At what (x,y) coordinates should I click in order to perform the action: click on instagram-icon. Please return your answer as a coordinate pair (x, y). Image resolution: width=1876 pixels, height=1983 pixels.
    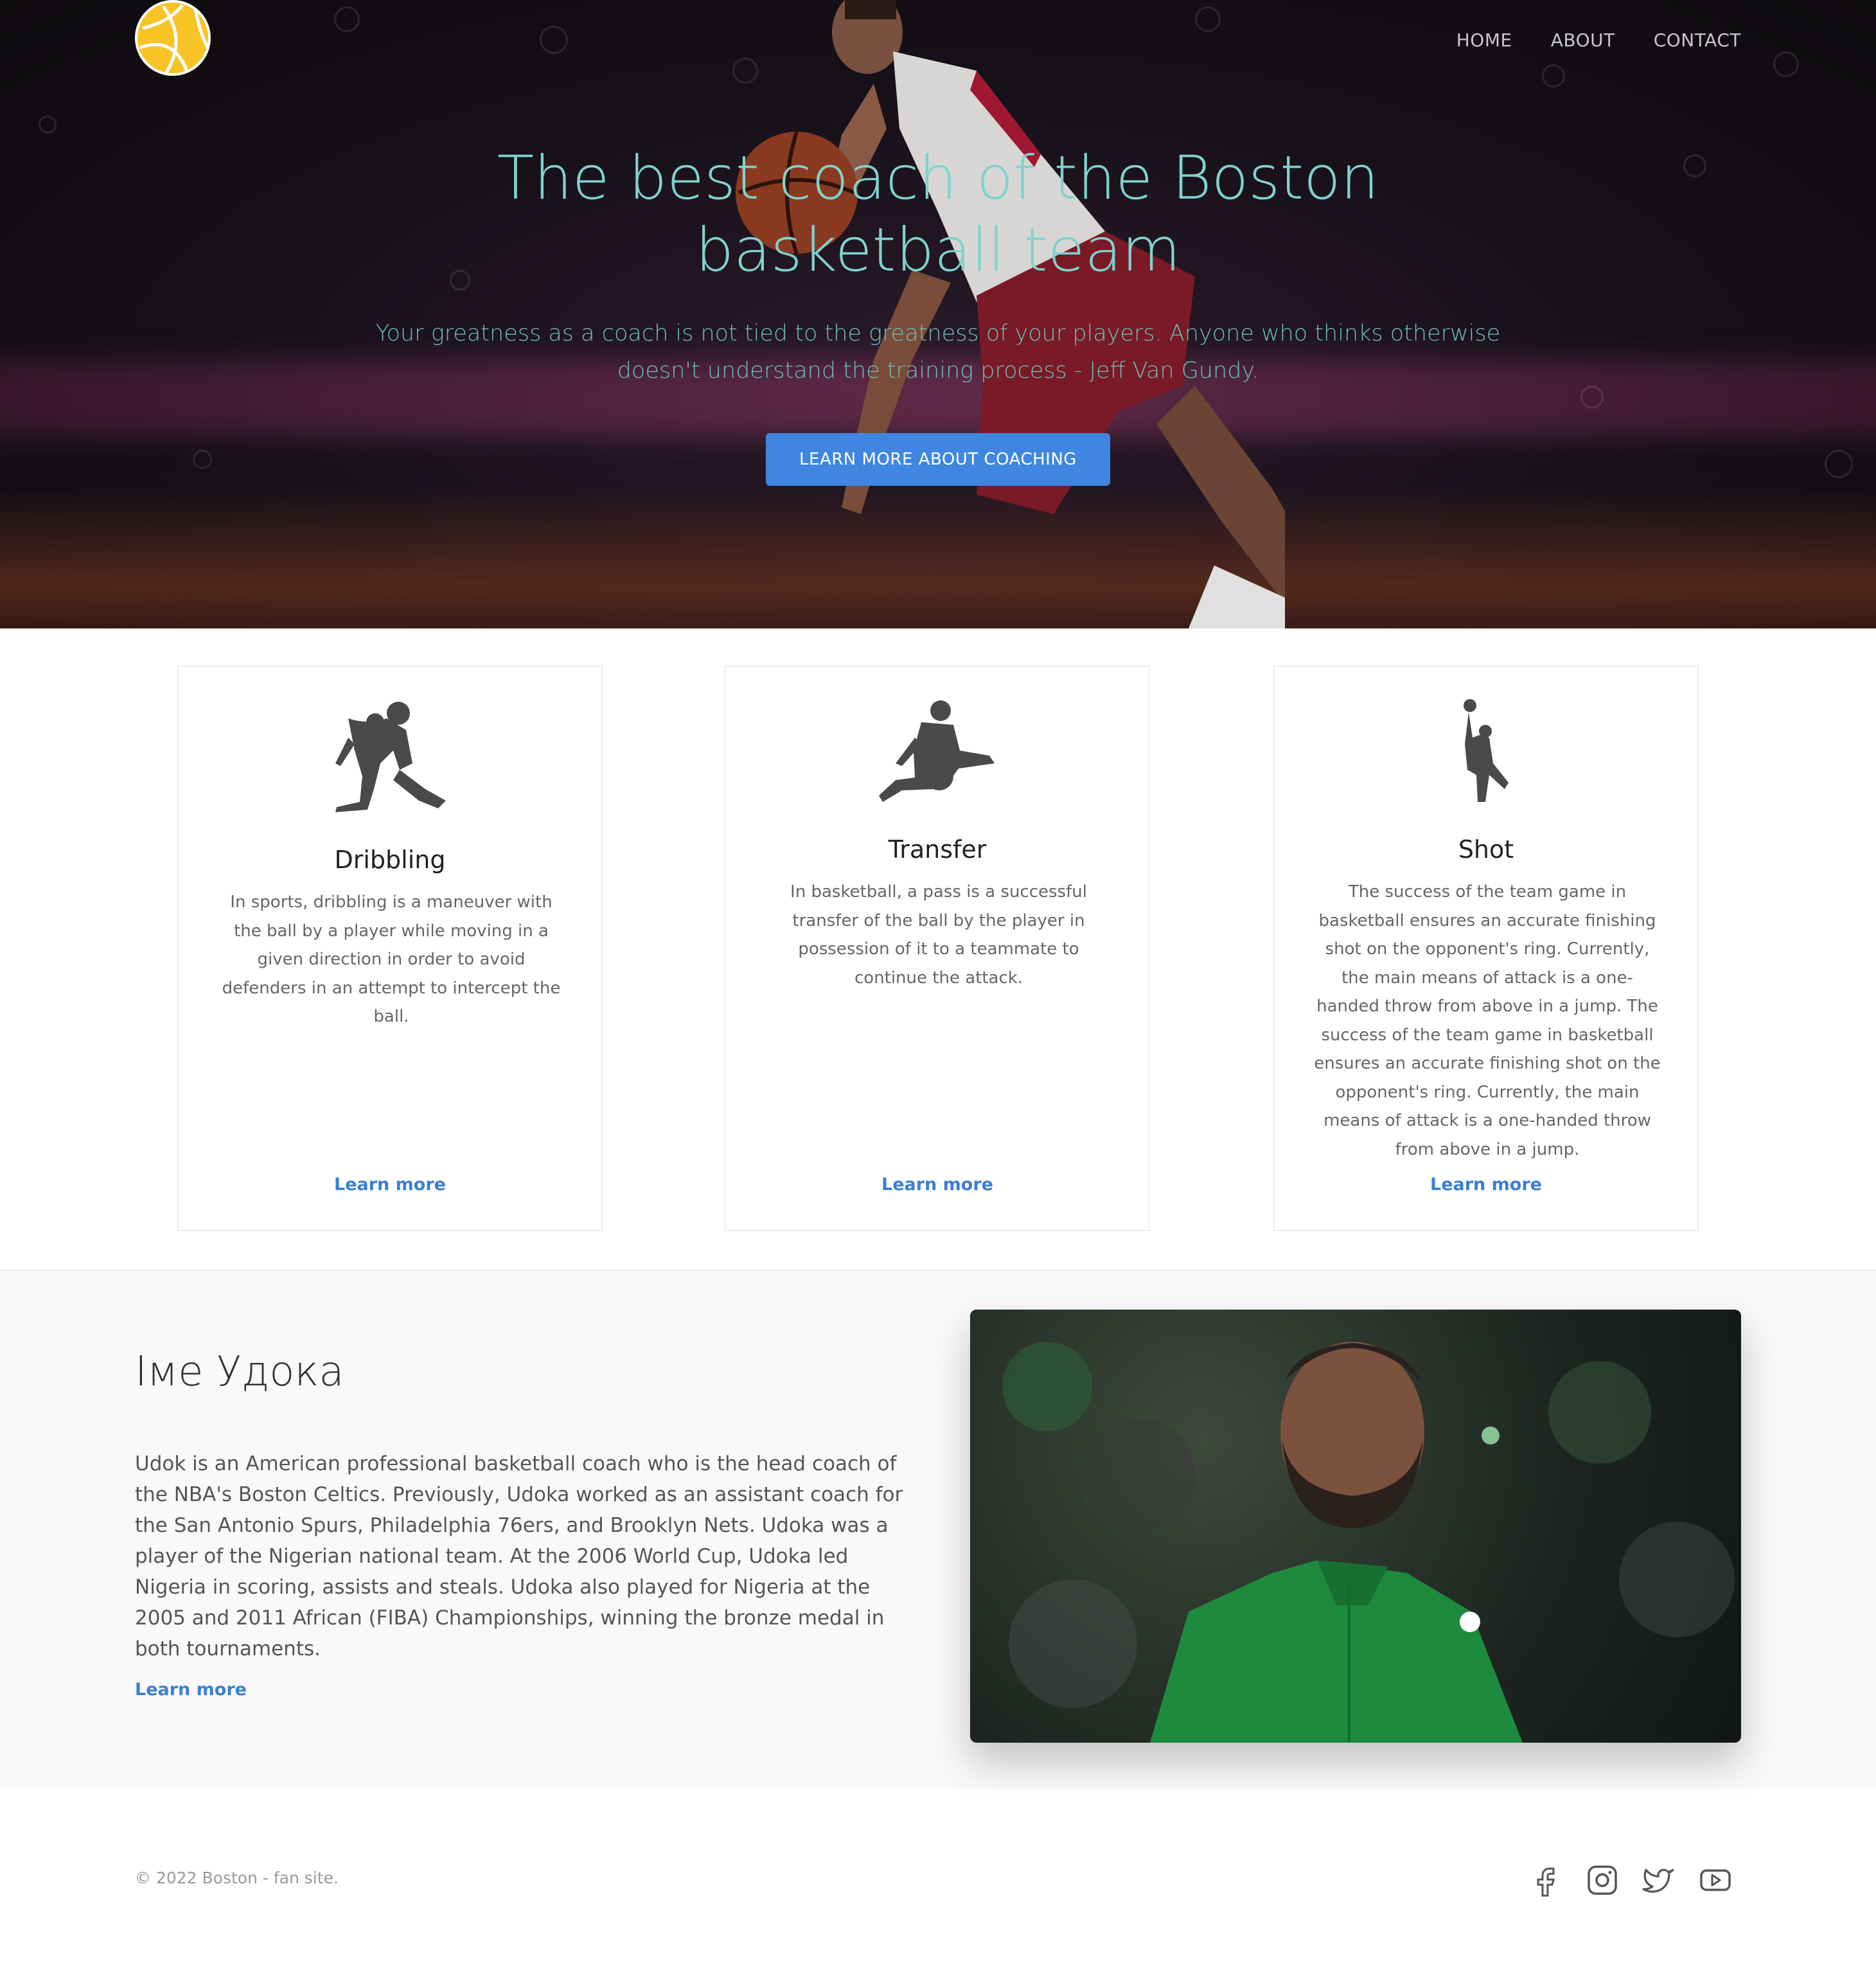
    Looking at the image, I should click on (1602, 1880).